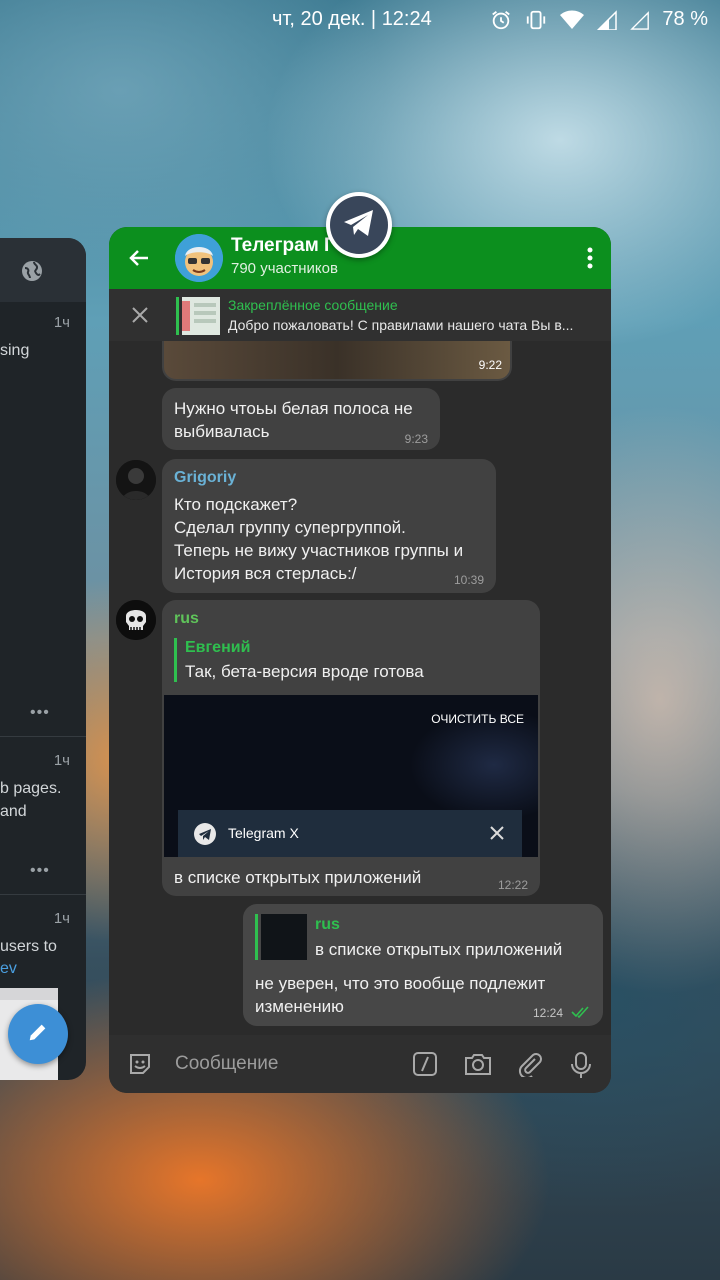  What do you see at coordinates (416, 439) in the screenshot?
I see `message-time: 9:23` at bounding box center [416, 439].